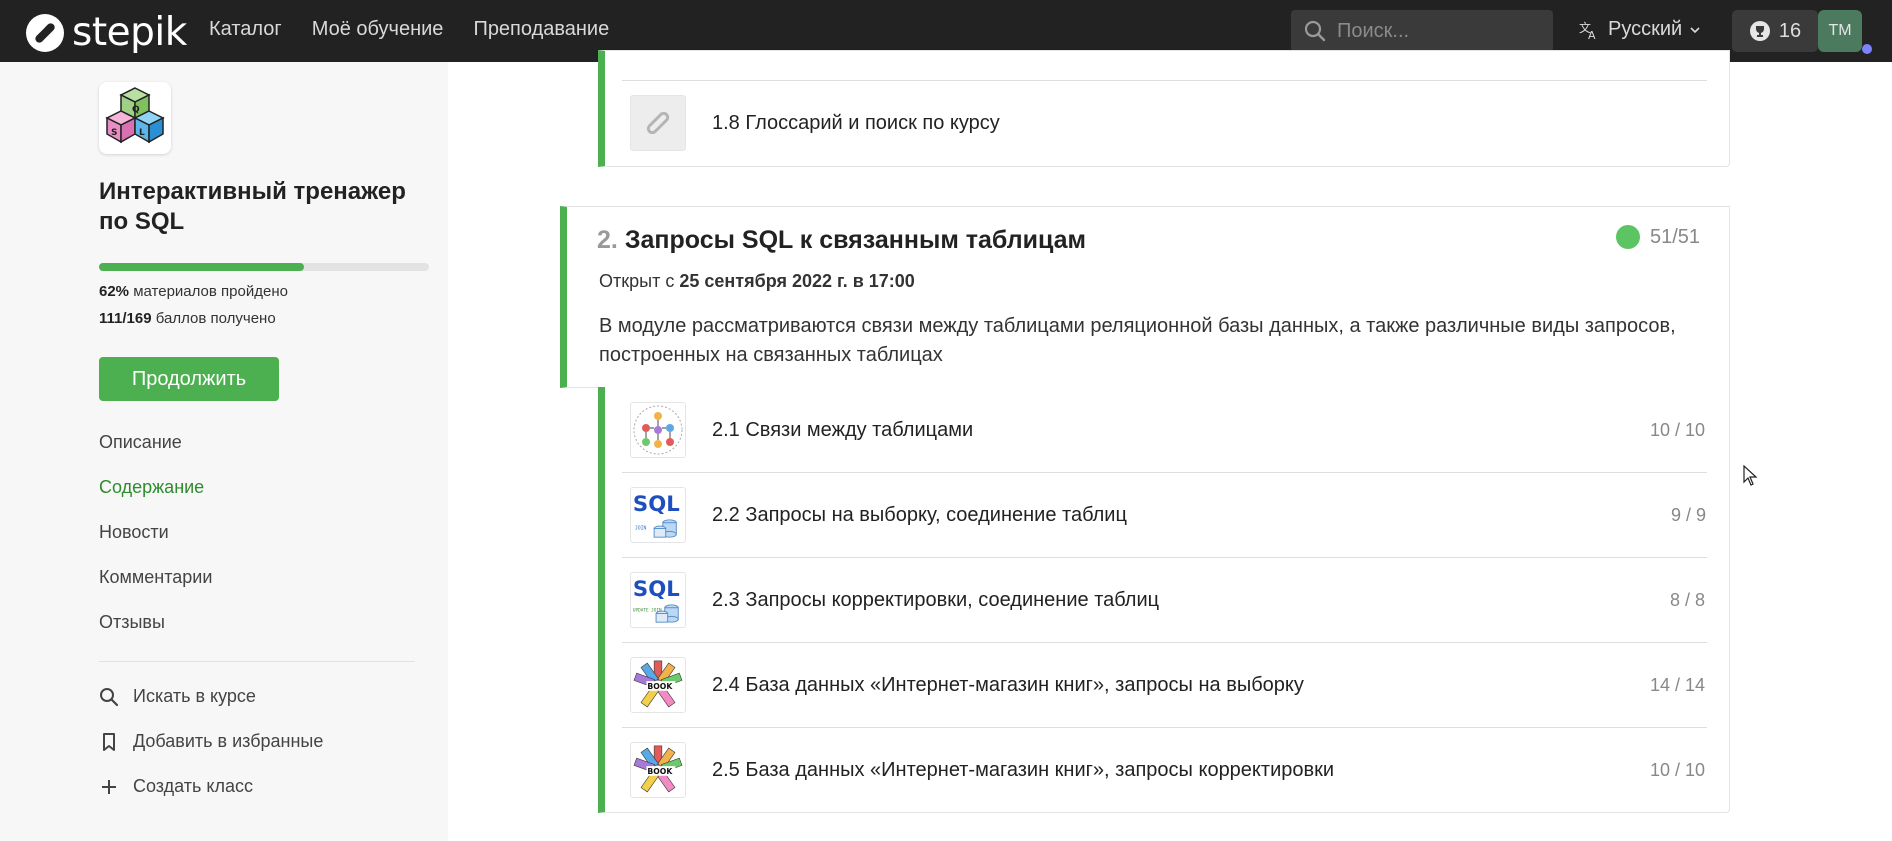 This screenshot has width=1892, height=841. What do you see at coordinates (1689, 515) in the screenshot?
I see `lesson-score: 9 / 9` at bounding box center [1689, 515].